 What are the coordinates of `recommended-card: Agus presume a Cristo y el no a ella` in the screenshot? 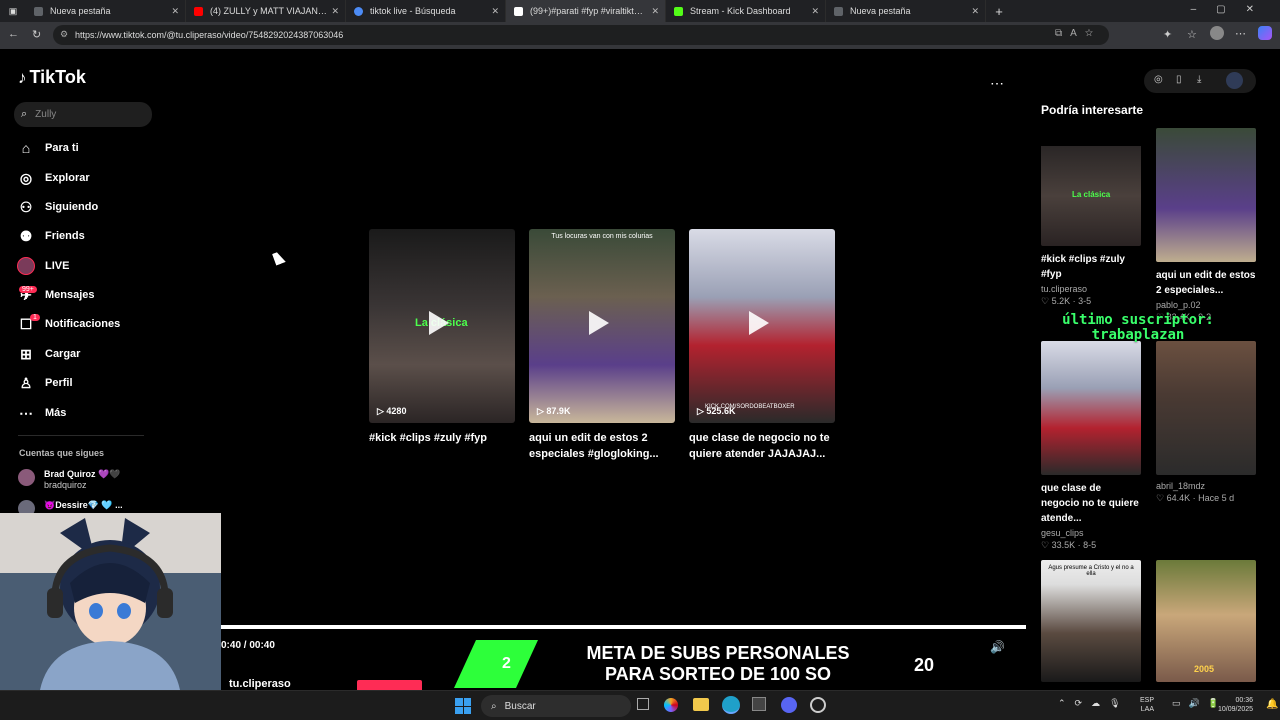 It's located at (1091, 621).